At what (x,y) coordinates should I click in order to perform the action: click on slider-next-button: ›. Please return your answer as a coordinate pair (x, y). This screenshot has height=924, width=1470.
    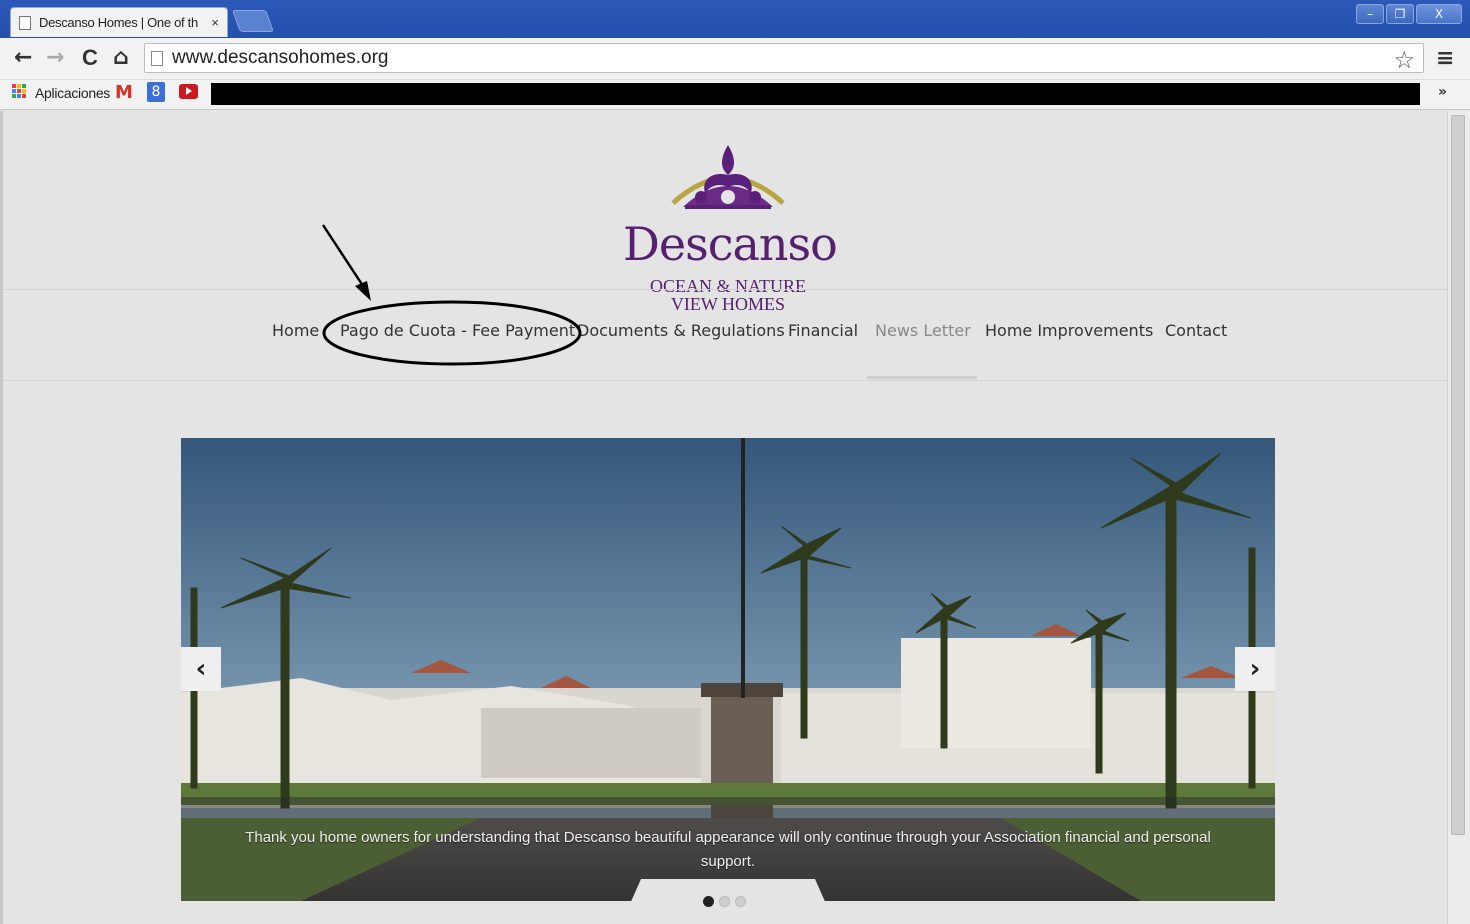
    Looking at the image, I should click on (1255, 669).